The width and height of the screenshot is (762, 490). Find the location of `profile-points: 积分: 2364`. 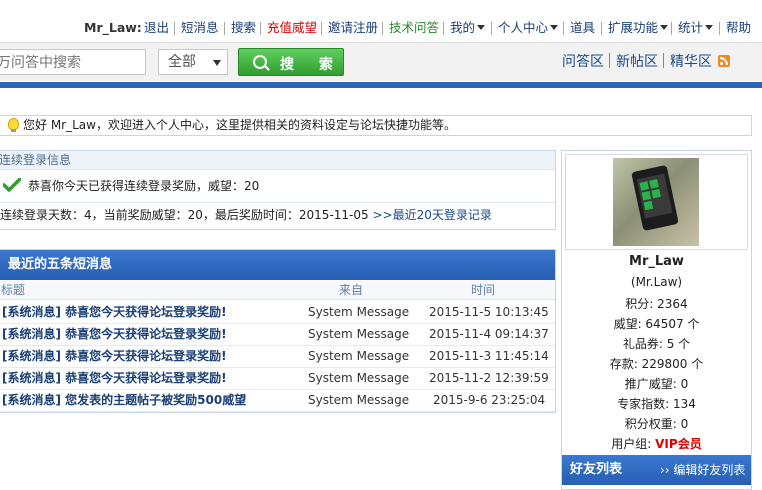

profile-points: 积分: 2364 is located at coordinates (656, 304).